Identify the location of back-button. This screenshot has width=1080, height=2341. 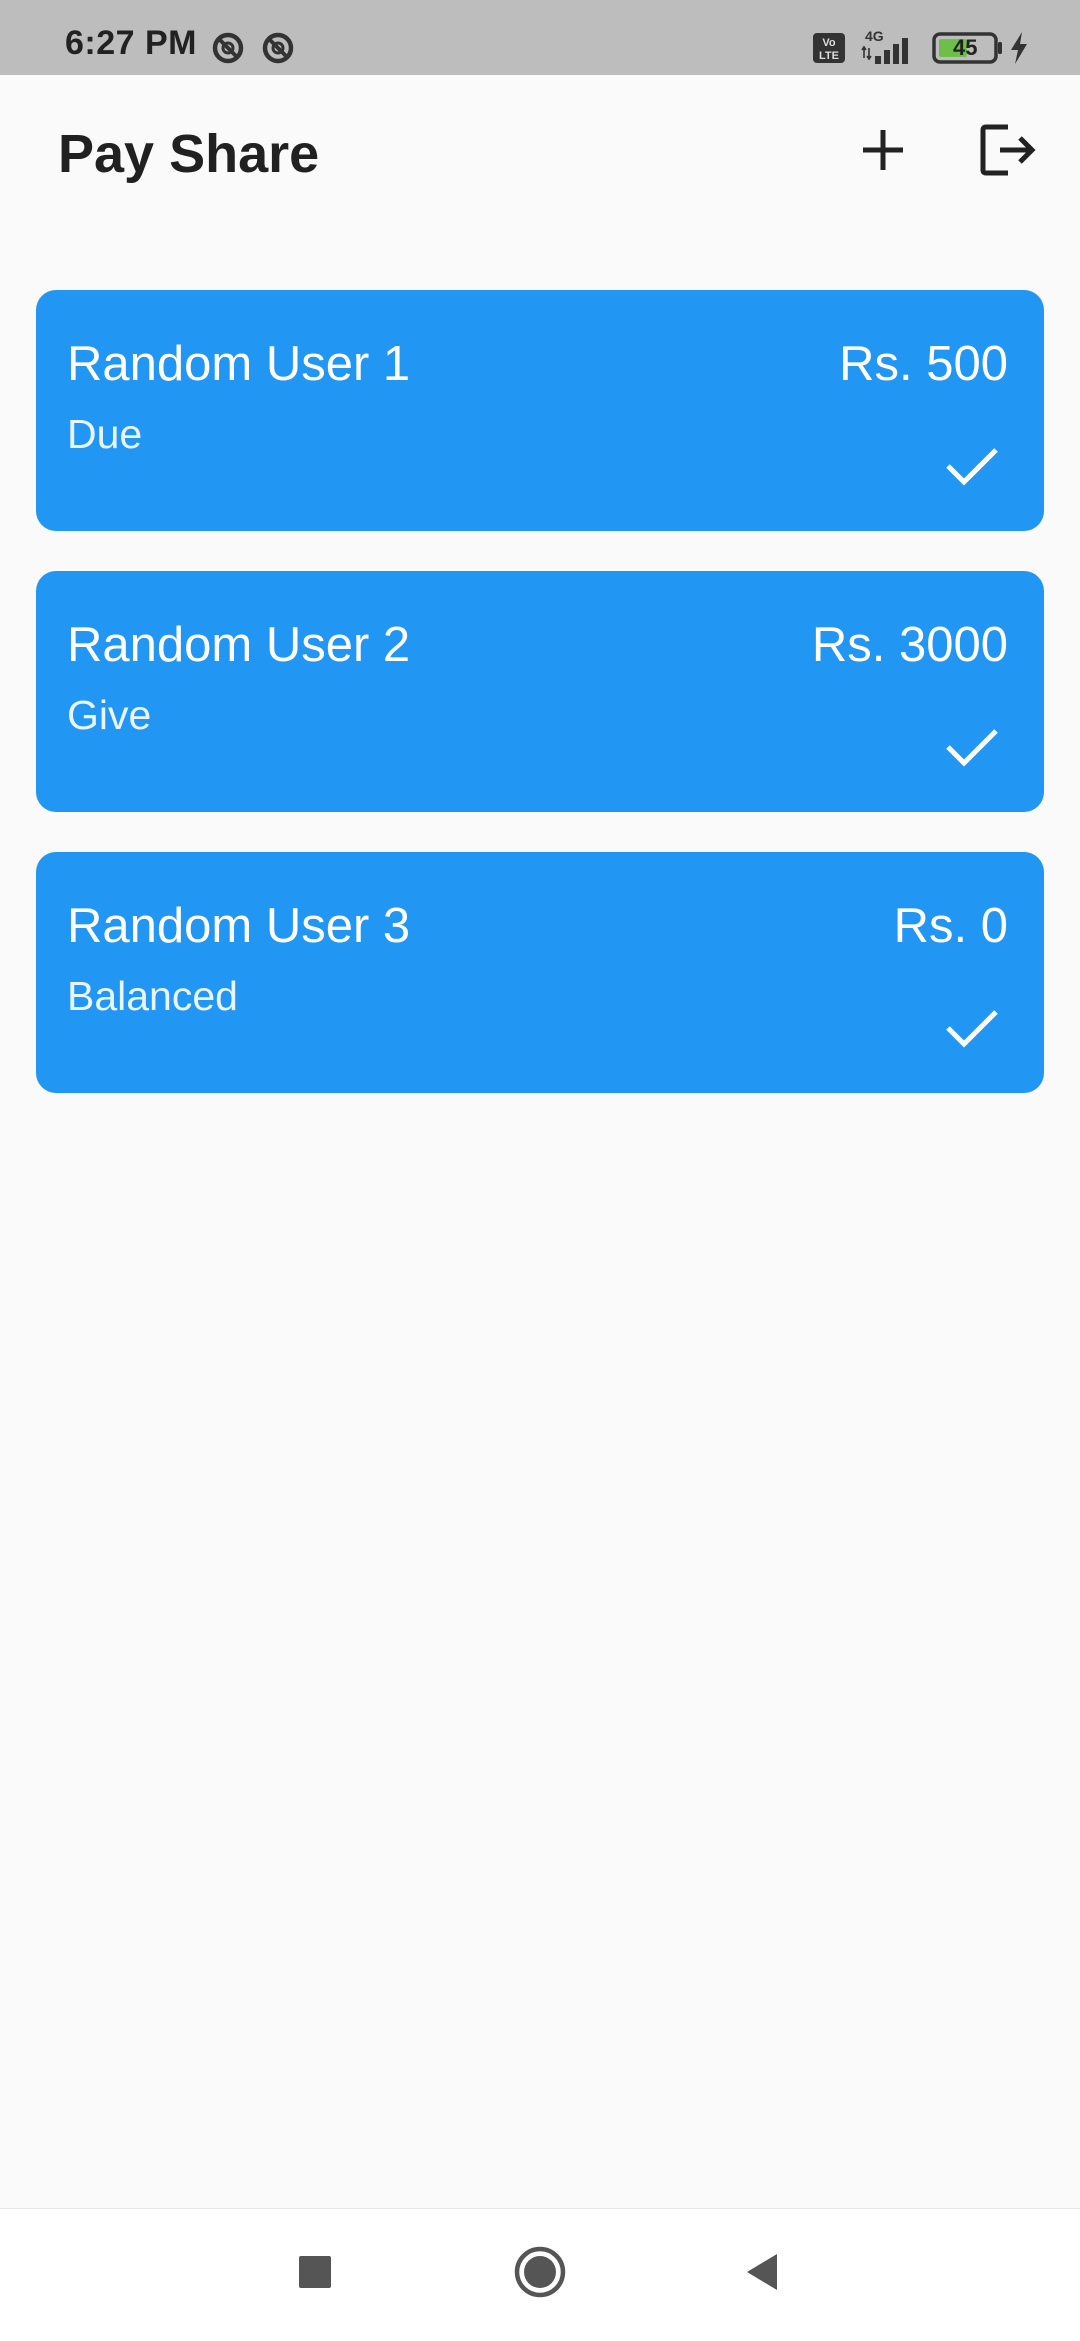
(762, 2274).